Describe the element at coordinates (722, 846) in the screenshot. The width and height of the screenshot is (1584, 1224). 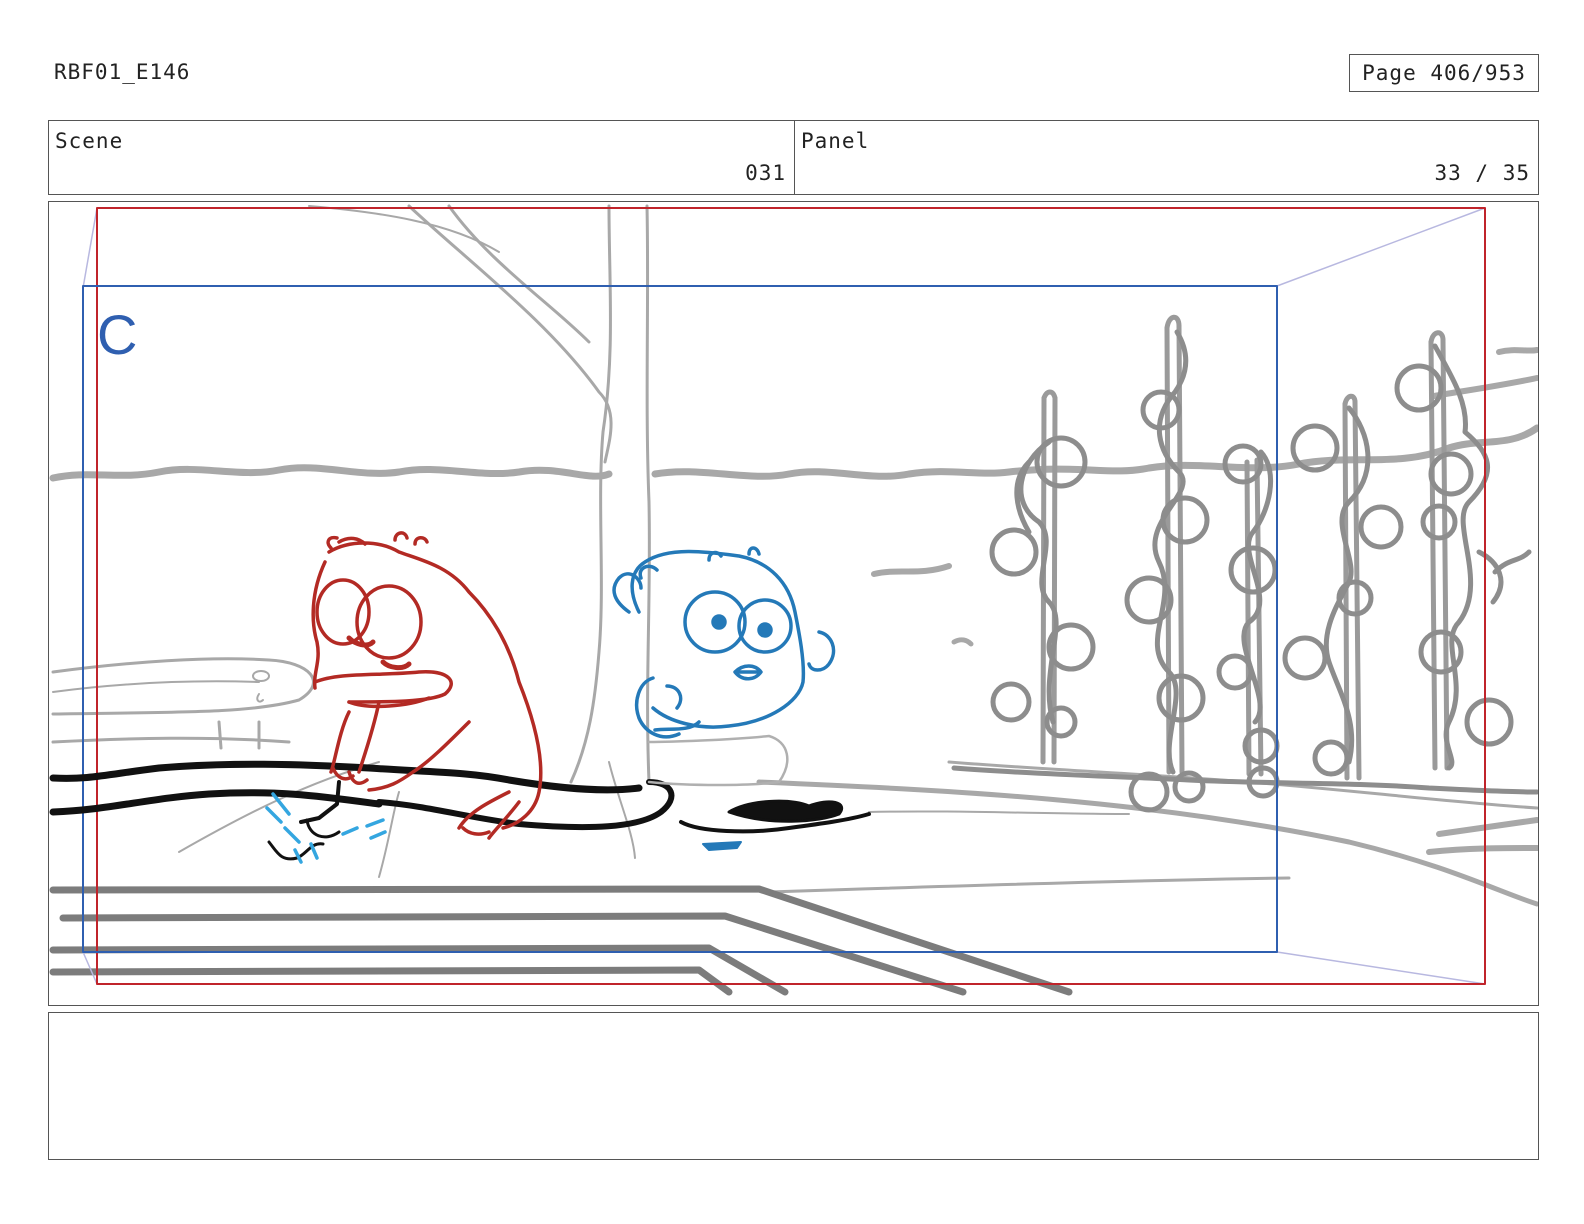
I see `blue-ground-mark` at that location.